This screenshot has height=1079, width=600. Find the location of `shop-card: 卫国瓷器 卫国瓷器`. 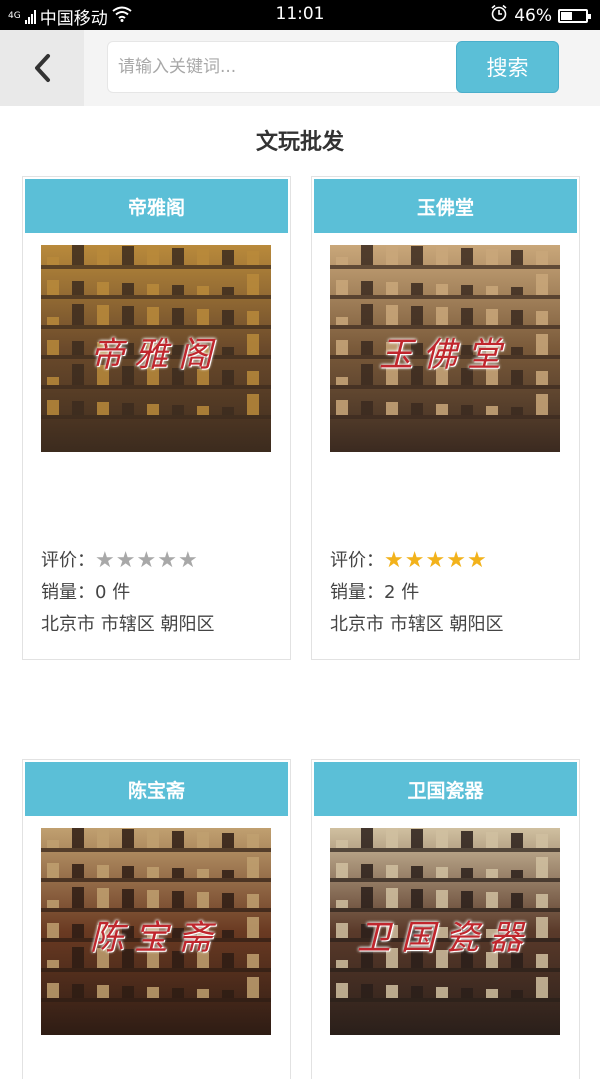

shop-card: 卫国瓷器 卫国瓷器 is located at coordinates (445, 919).